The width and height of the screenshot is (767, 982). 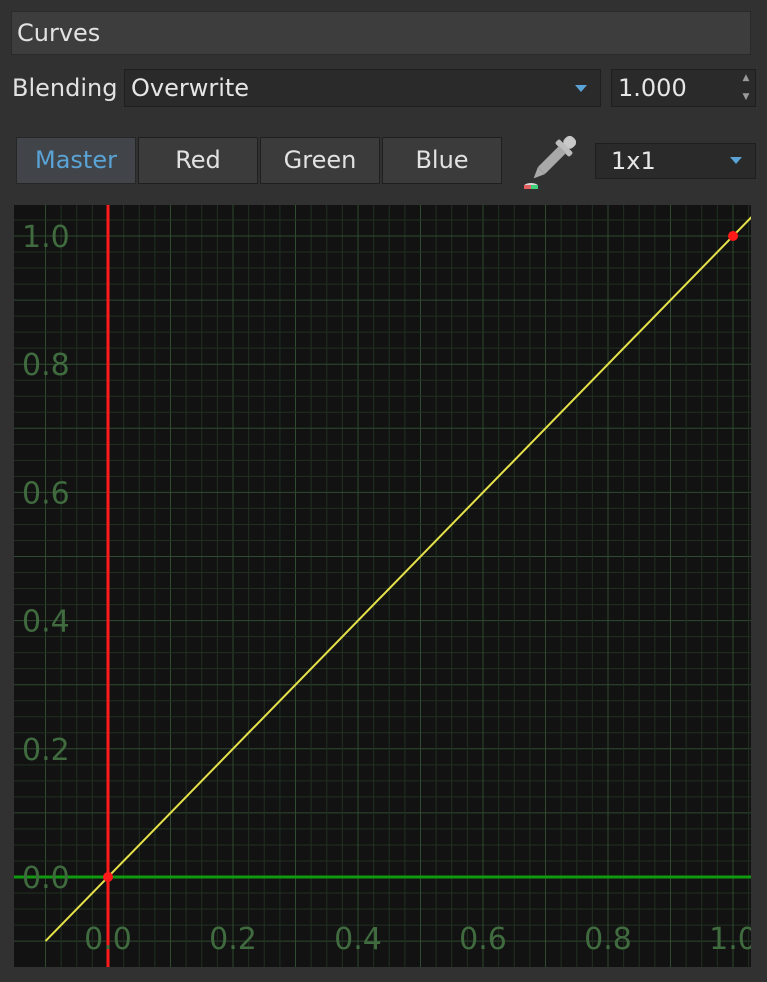 I want to click on opacity-spinbox: 1.000 ▲ ▼, so click(x=683, y=88).